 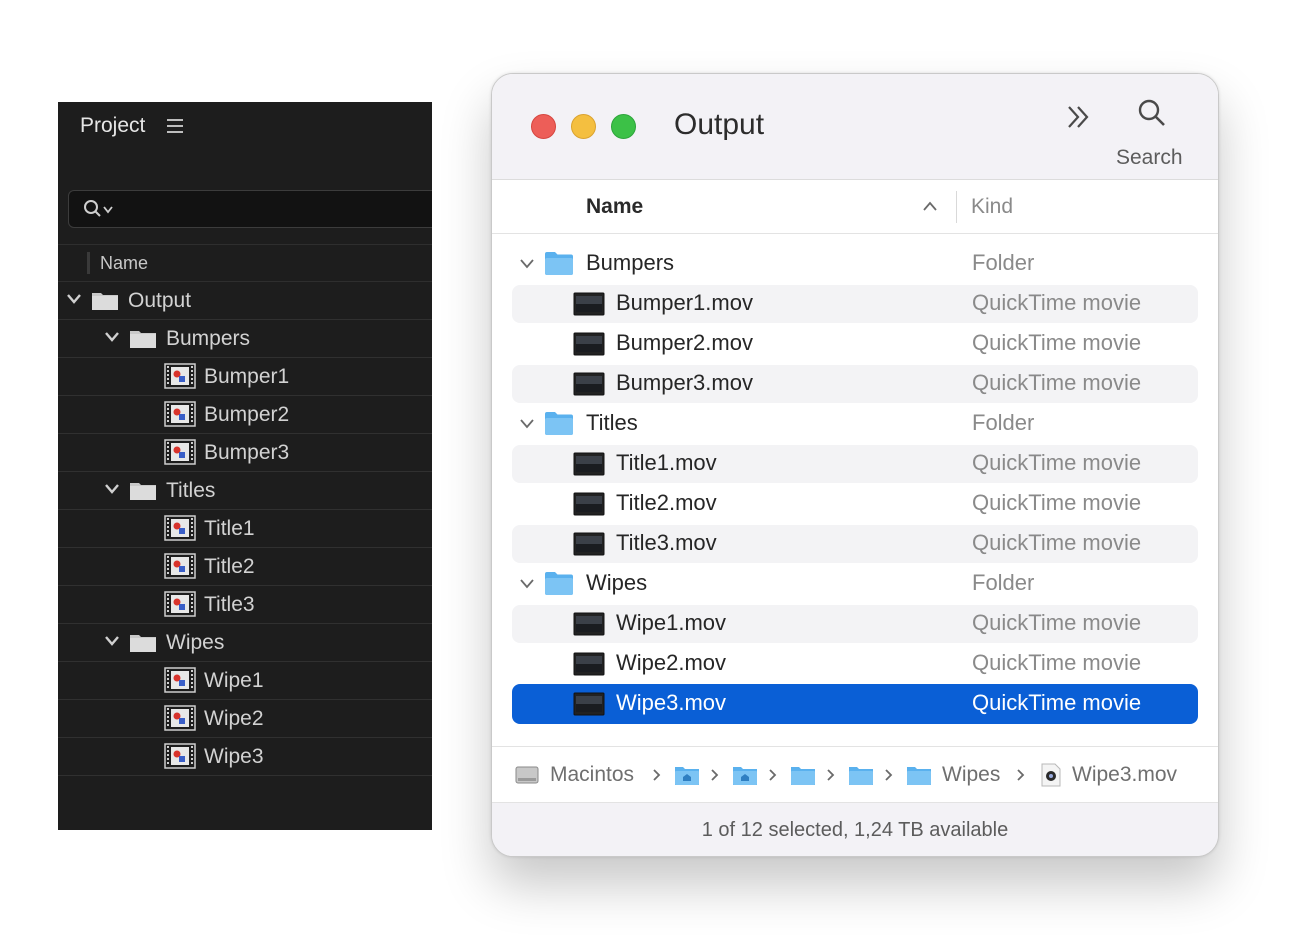 What do you see at coordinates (855, 424) in the screenshot?
I see `folder-row: Titles Folder` at bounding box center [855, 424].